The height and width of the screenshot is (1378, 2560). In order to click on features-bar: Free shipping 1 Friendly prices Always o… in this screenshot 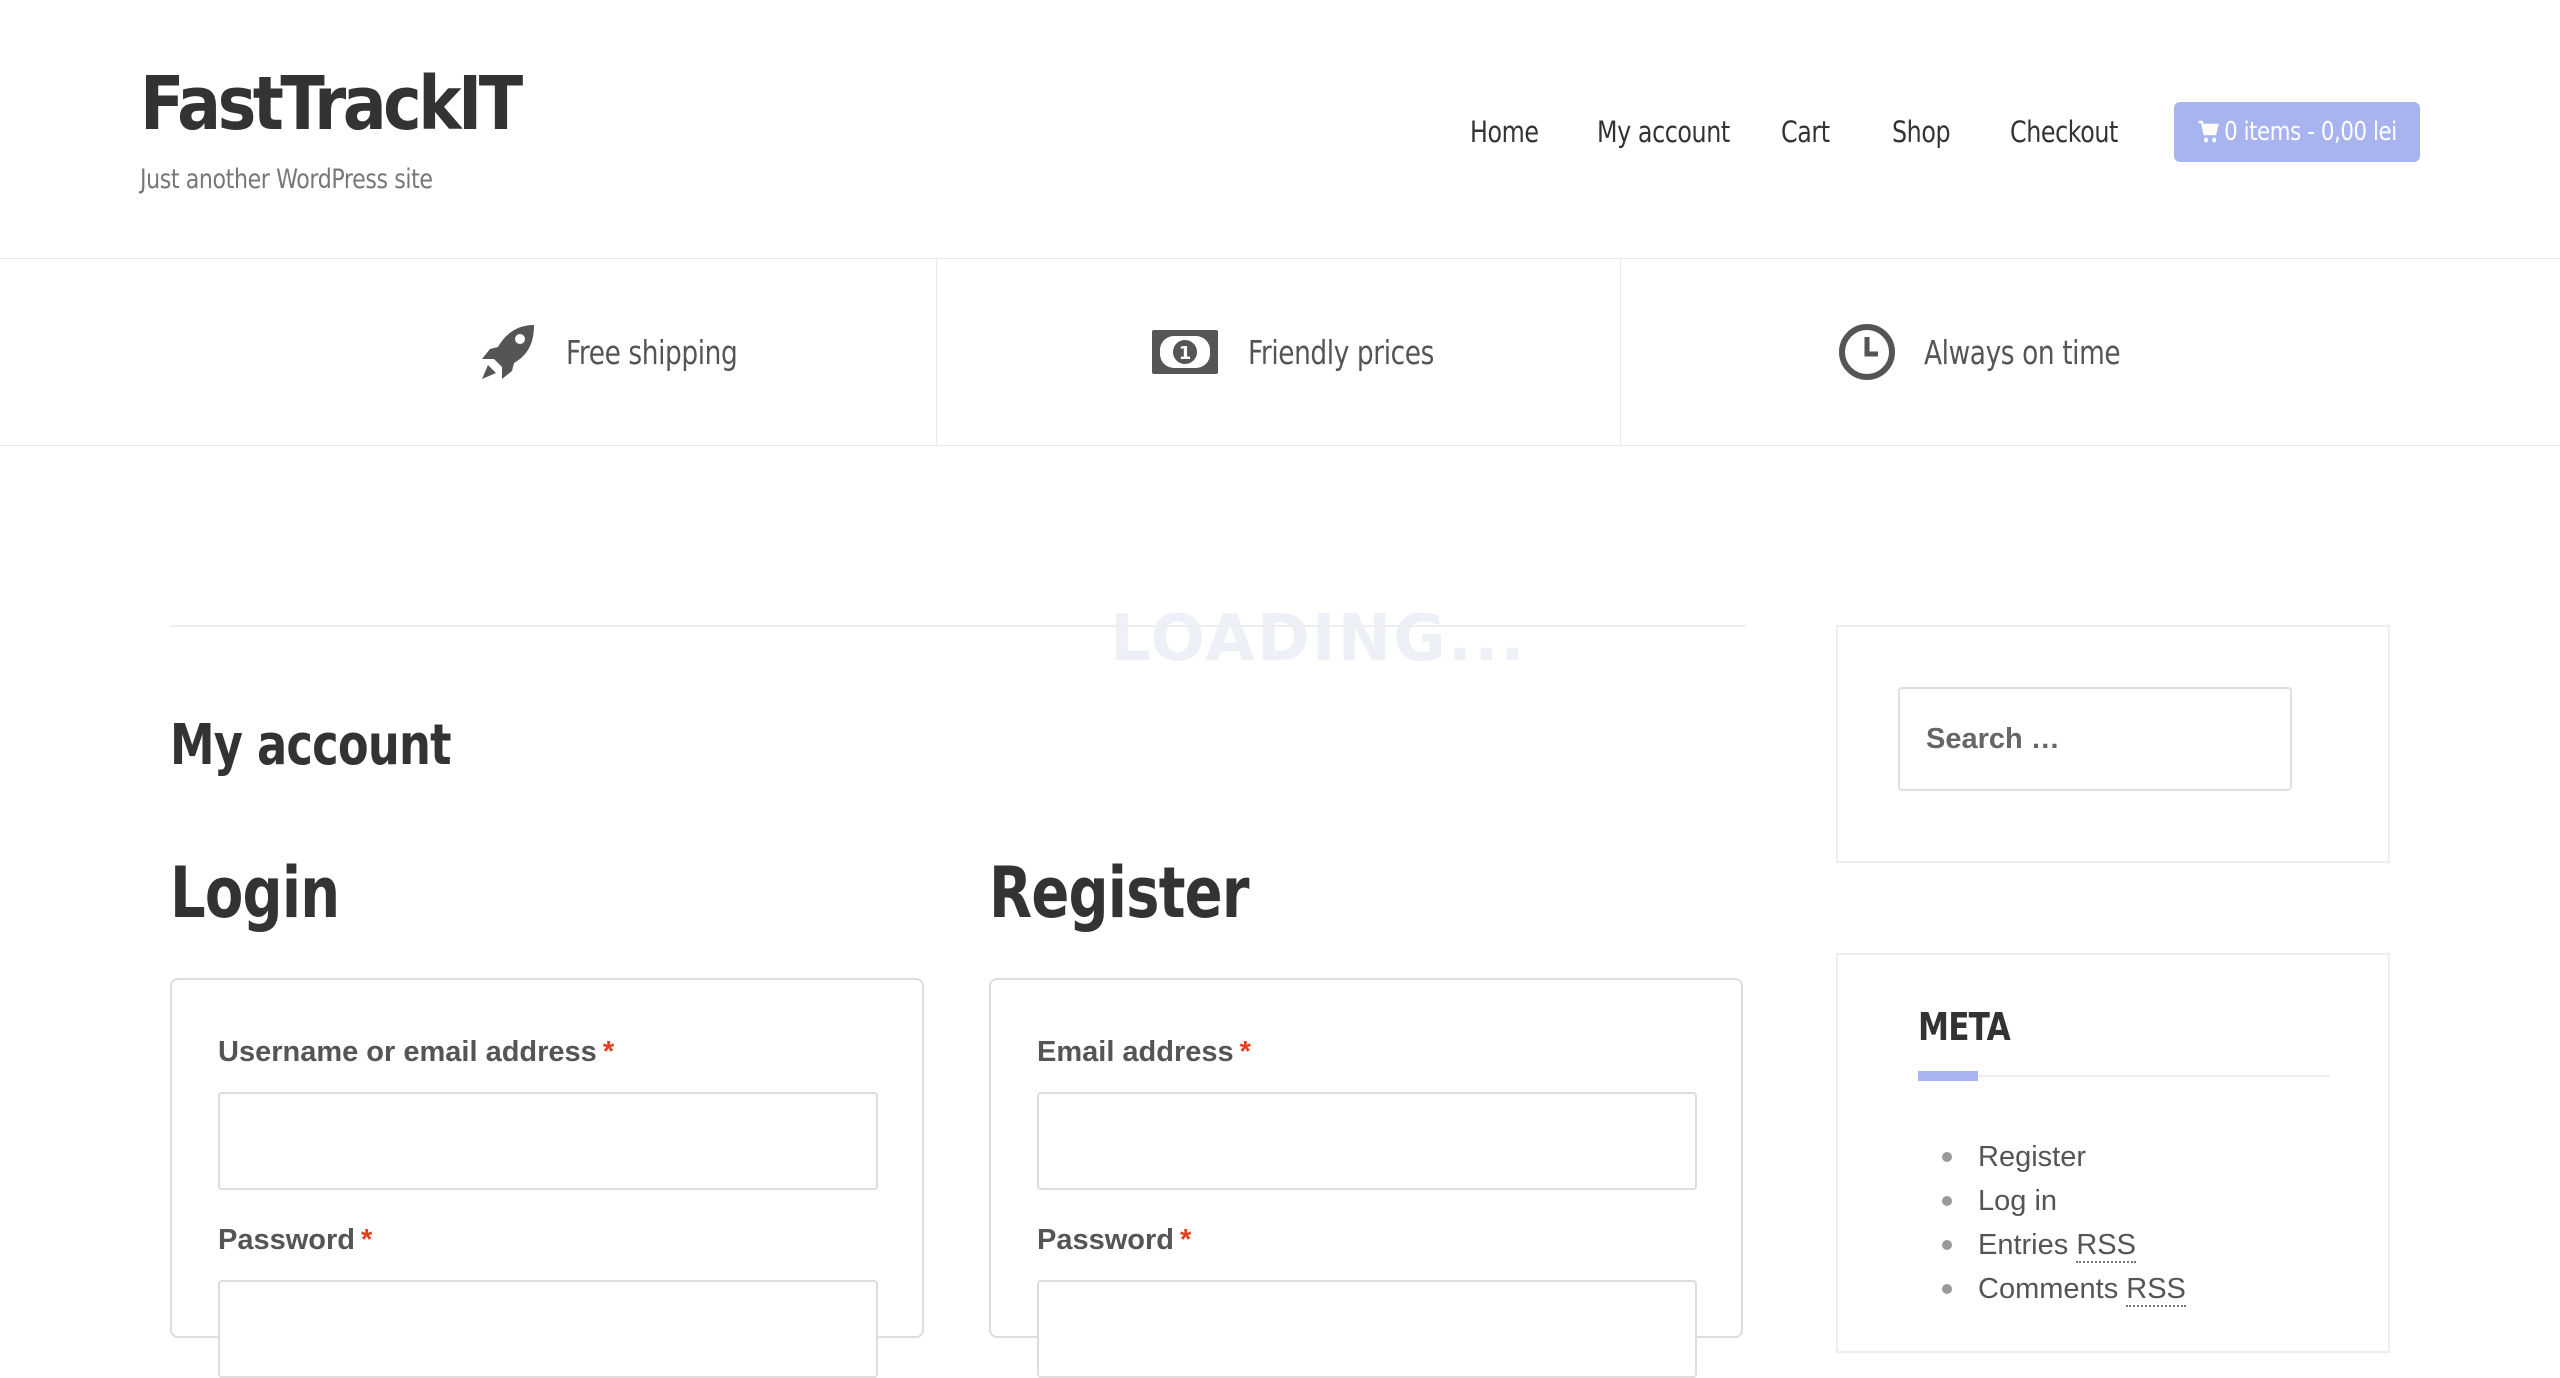, I will do `click(1280, 352)`.